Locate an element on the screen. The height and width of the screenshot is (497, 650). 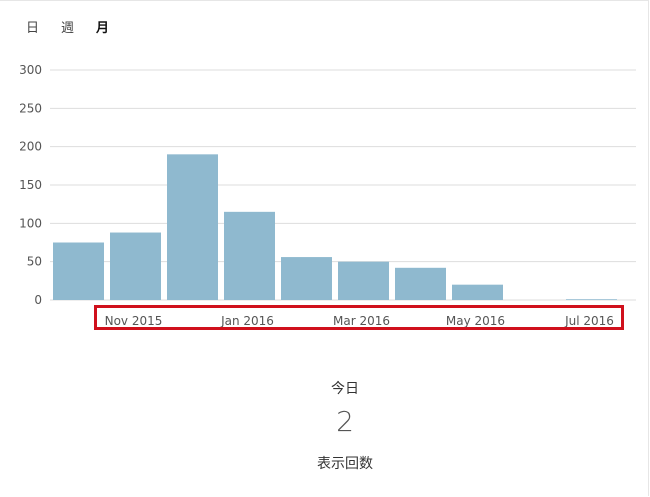
tab-day: 日 is located at coordinates (32, 26).